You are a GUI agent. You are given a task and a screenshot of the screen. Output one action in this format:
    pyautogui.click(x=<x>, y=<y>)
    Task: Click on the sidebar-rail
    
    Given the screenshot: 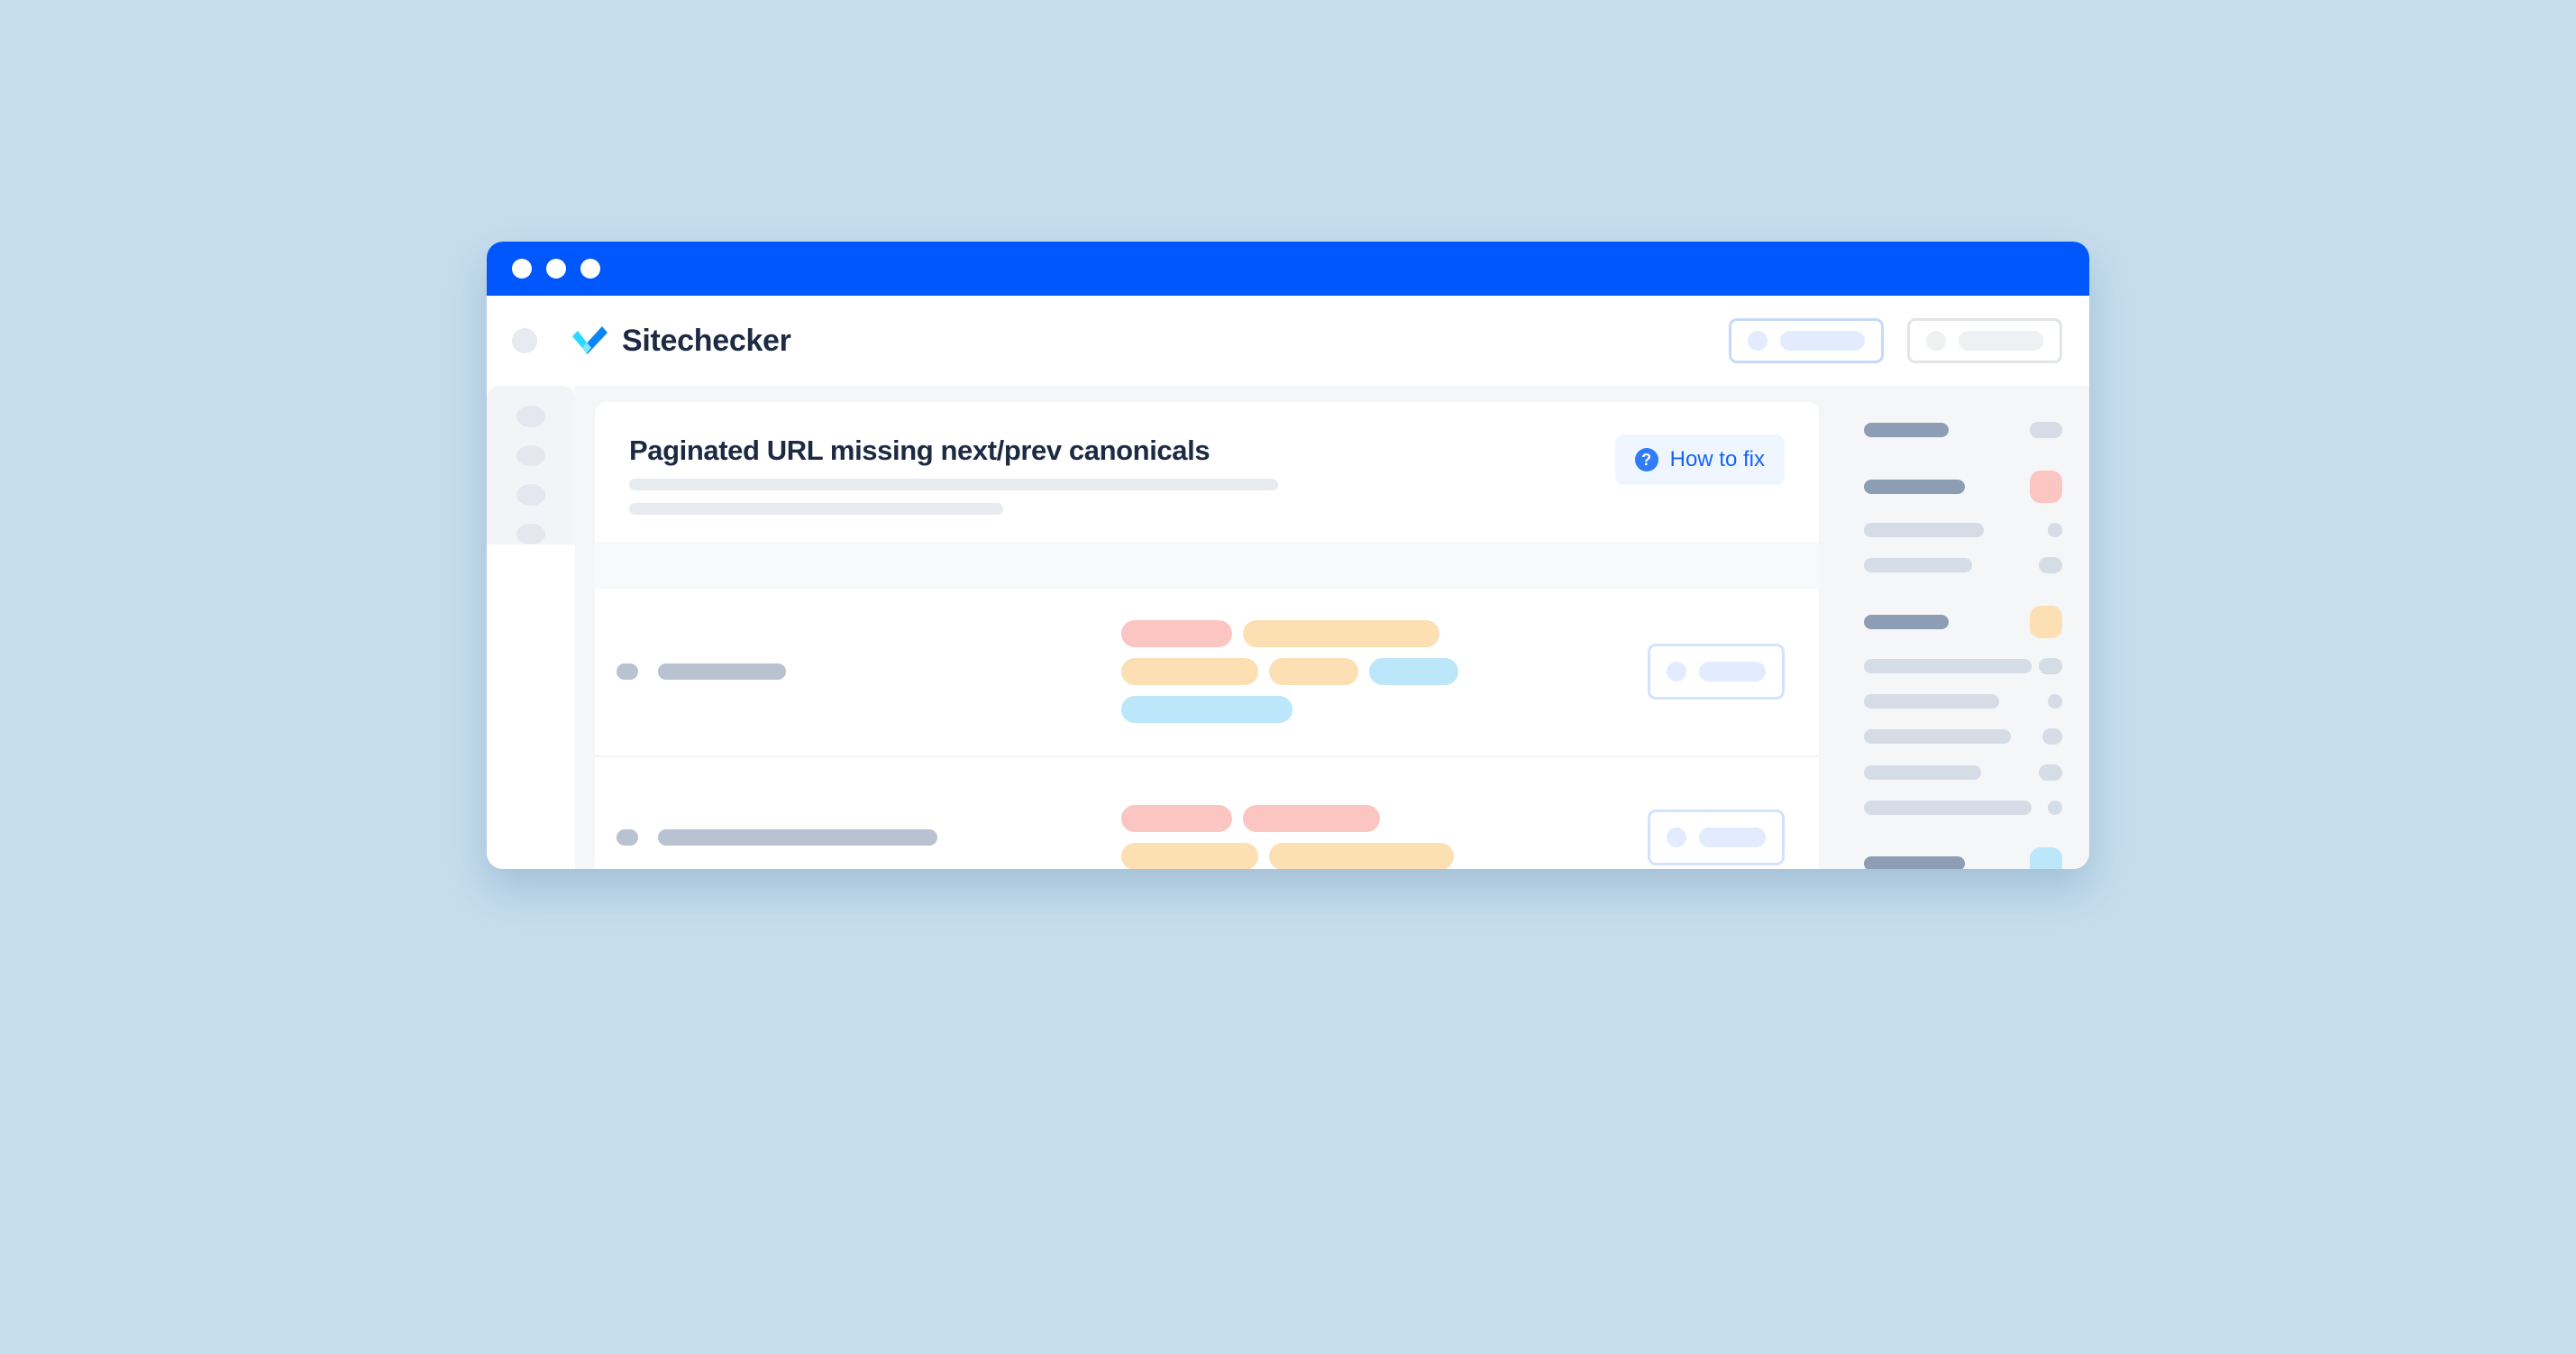 What is the action you would take?
    pyautogui.click(x=531, y=465)
    